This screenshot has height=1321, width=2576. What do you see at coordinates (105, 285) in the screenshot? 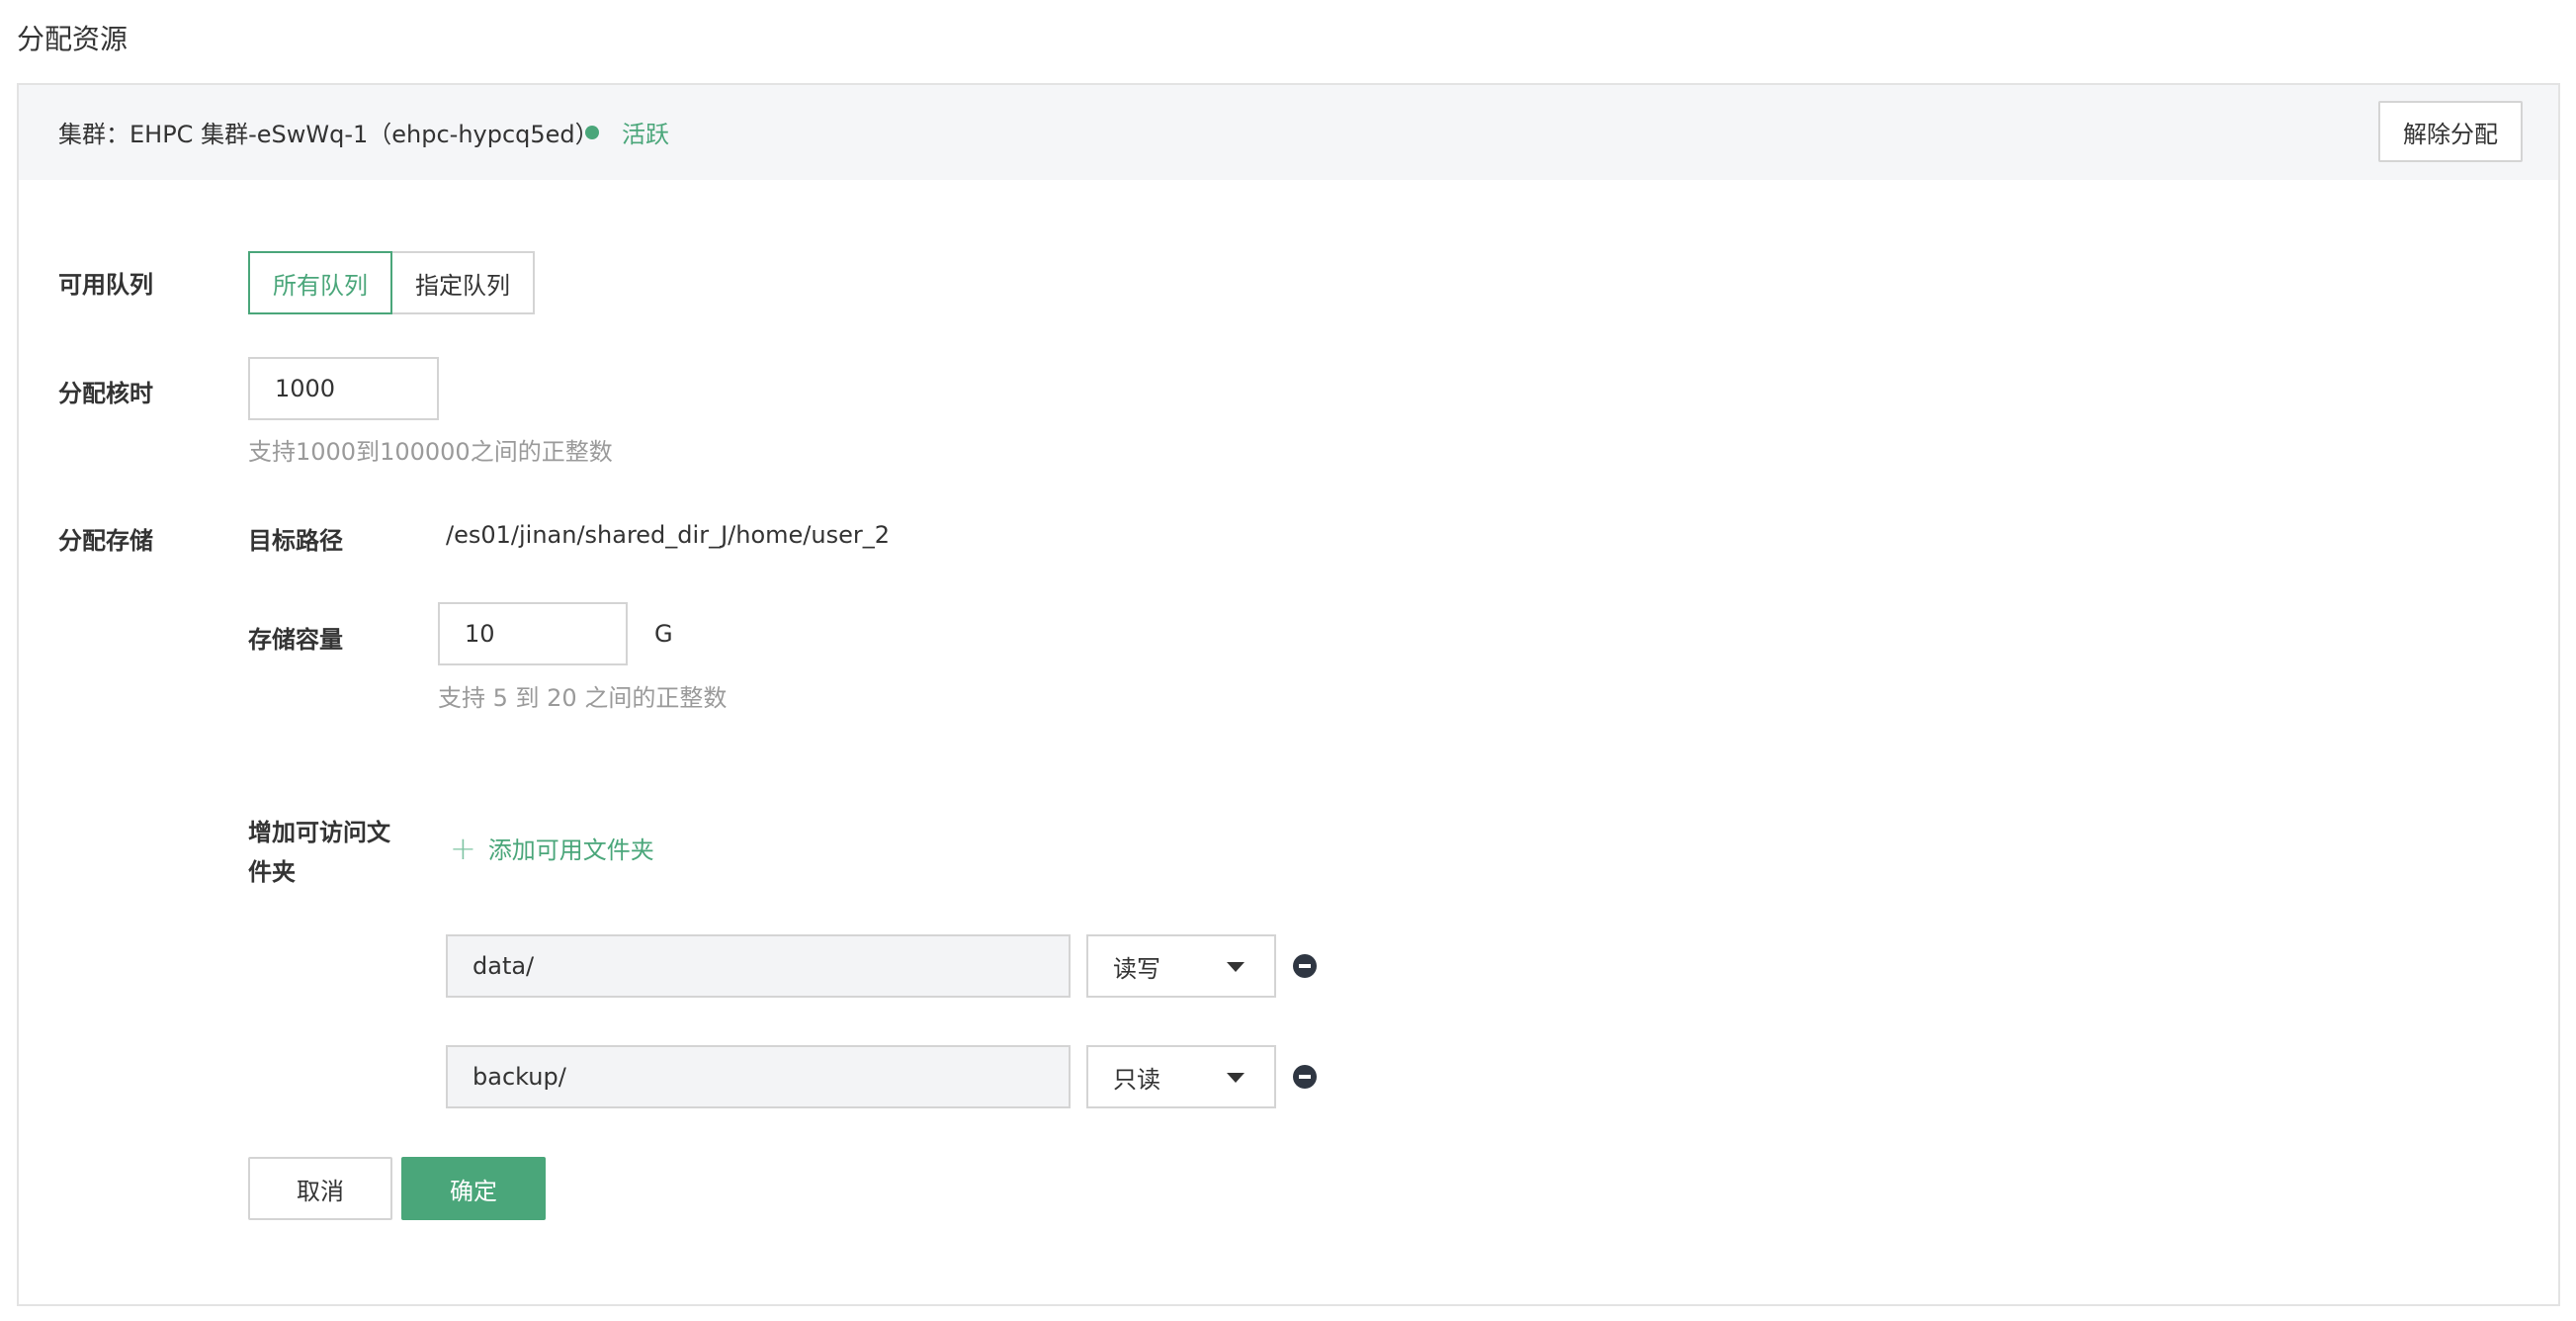
I see `queues-label: 可用队列` at bounding box center [105, 285].